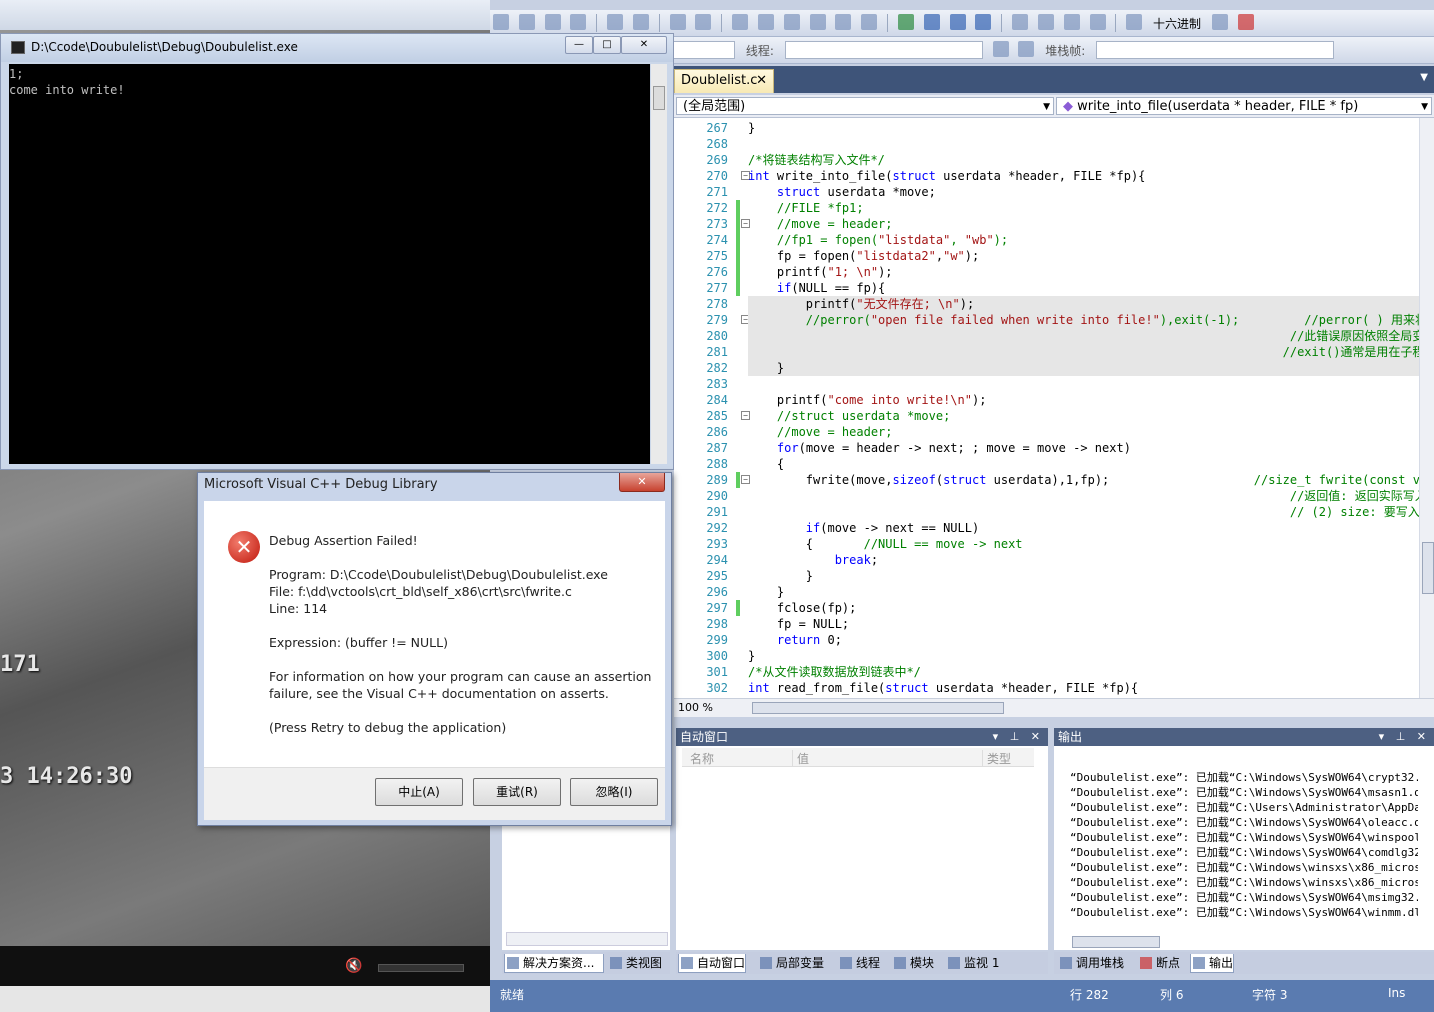 The height and width of the screenshot is (1012, 1434). I want to click on code-line: 273− //move = header;, so click(1046, 224).